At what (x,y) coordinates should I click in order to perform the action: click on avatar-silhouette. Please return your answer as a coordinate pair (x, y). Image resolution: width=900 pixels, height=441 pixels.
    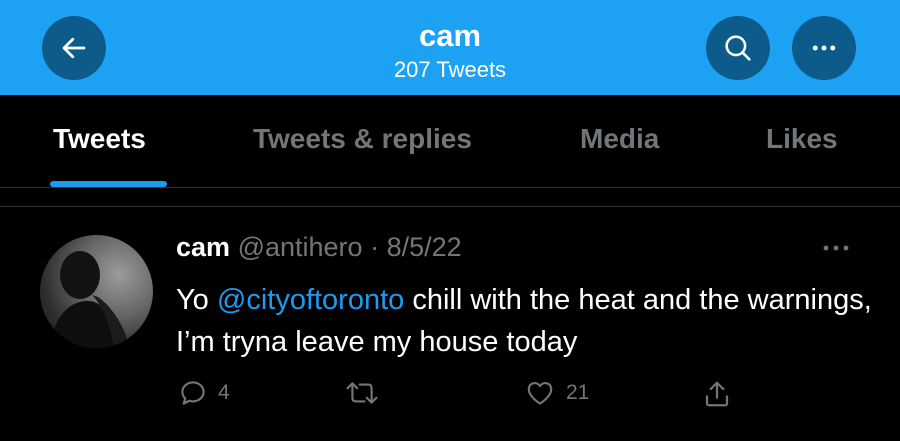
    Looking at the image, I should click on (90, 299).